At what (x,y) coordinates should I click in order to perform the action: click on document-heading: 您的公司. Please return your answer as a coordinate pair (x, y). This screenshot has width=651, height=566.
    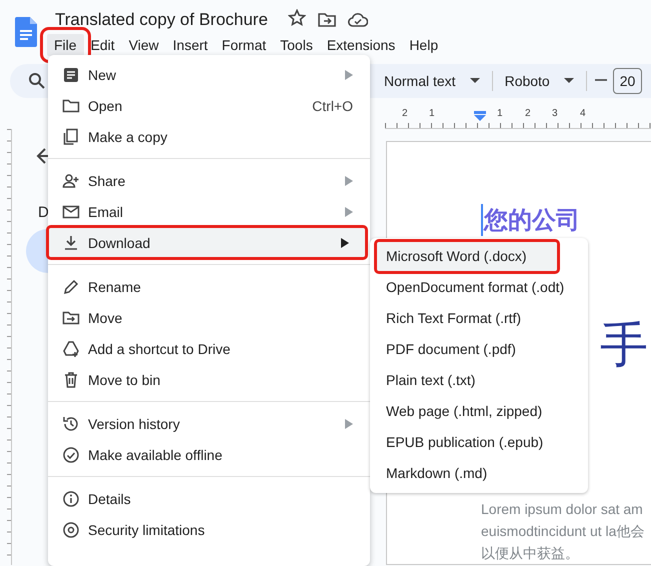
    Looking at the image, I should click on (530, 220).